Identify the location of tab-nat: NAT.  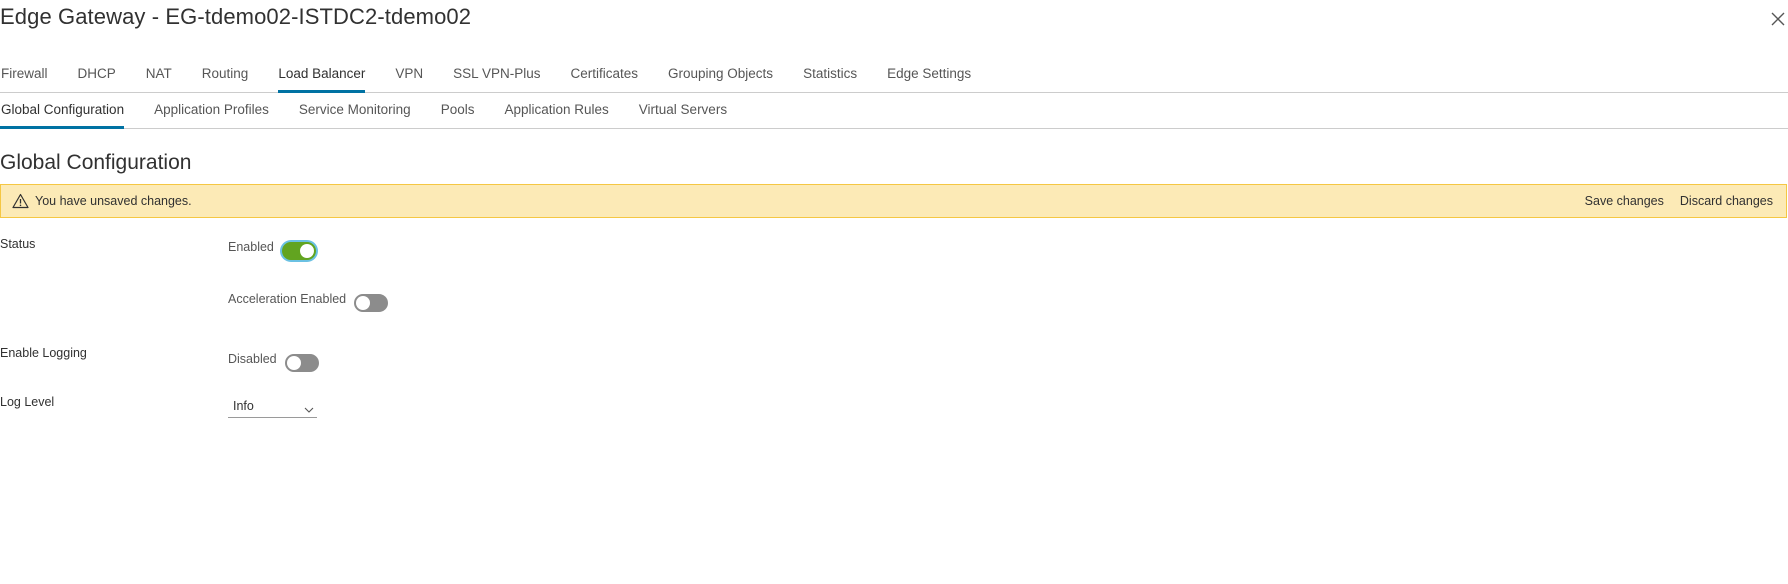
(159, 79).